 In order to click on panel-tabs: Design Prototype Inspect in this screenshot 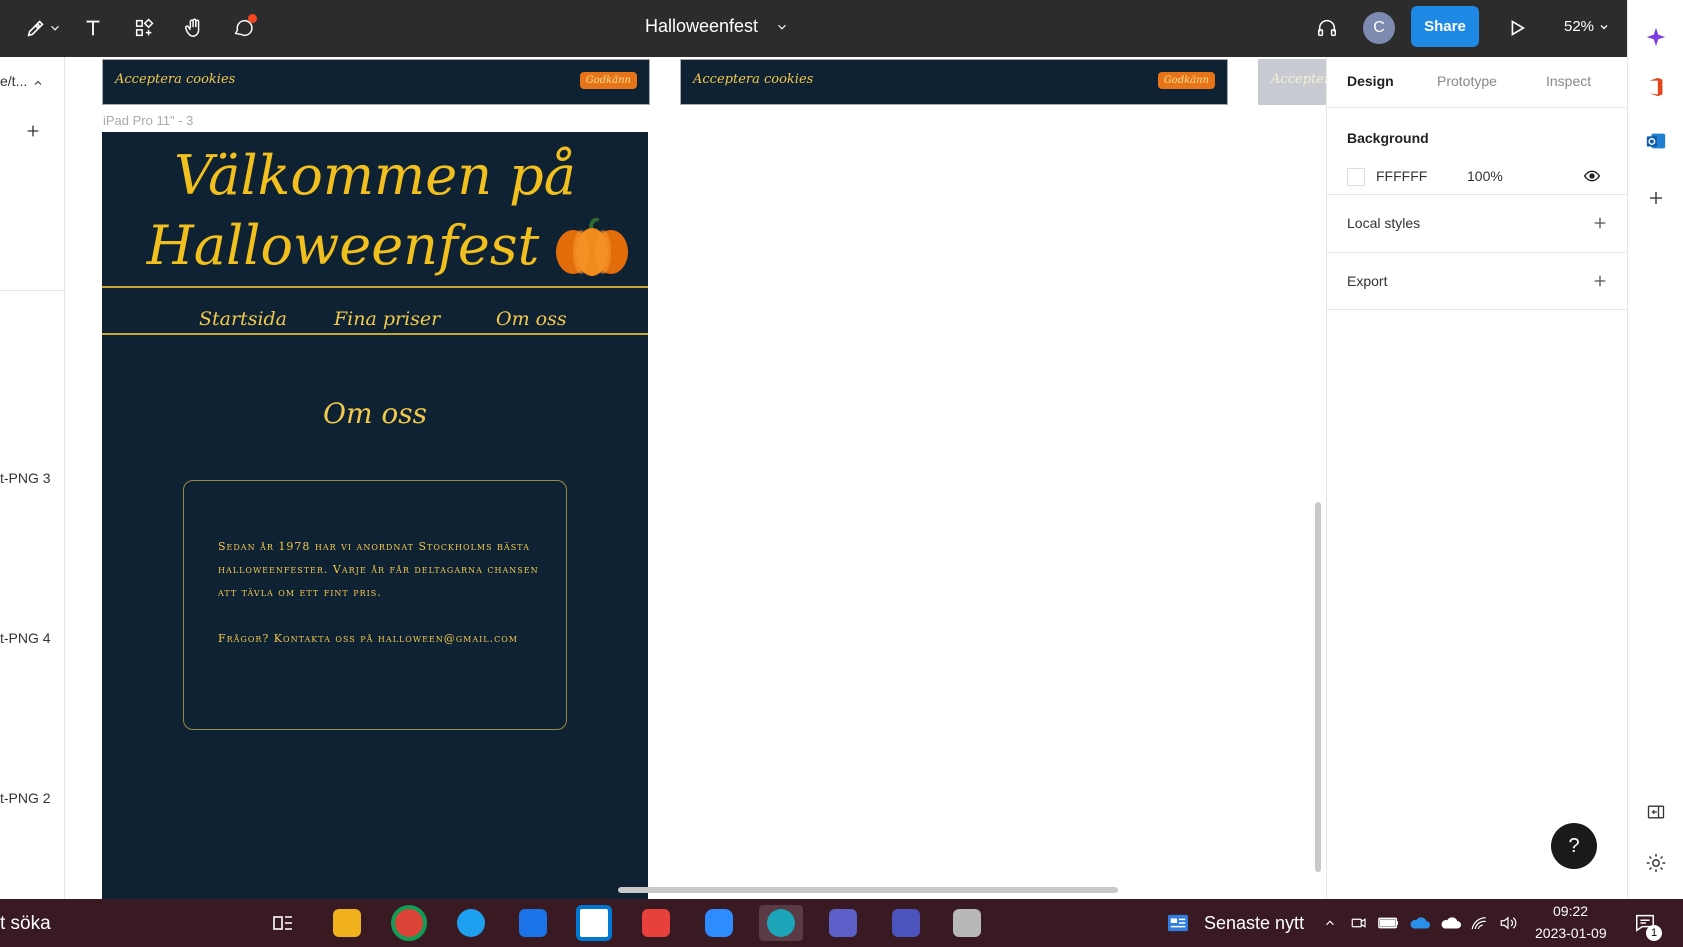, I will do `click(1477, 82)`.